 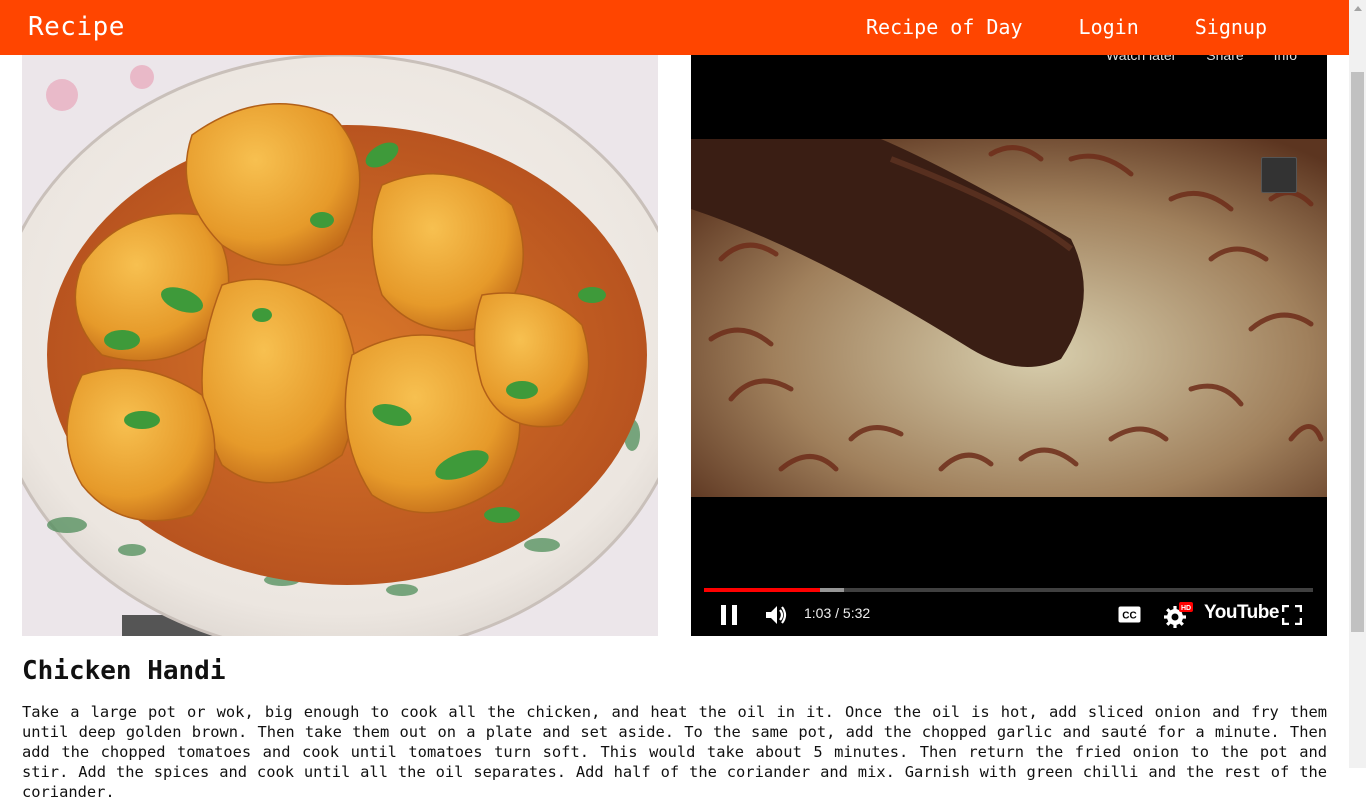 I want to click on share-button: Share, so click(x=1224, y=59).